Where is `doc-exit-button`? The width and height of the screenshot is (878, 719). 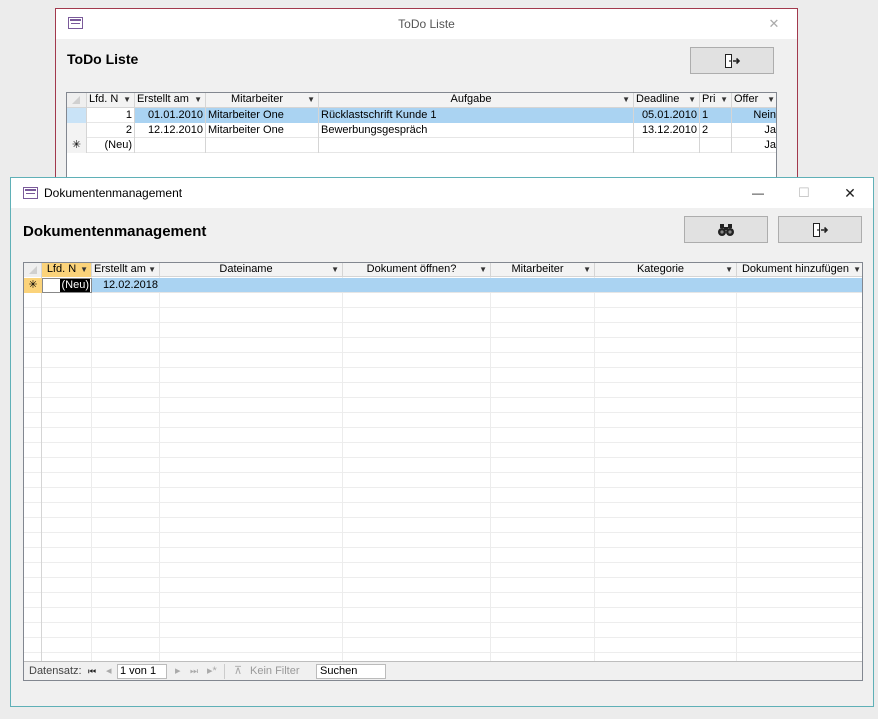
doc-exit-button is located at coordinates (820, 229).